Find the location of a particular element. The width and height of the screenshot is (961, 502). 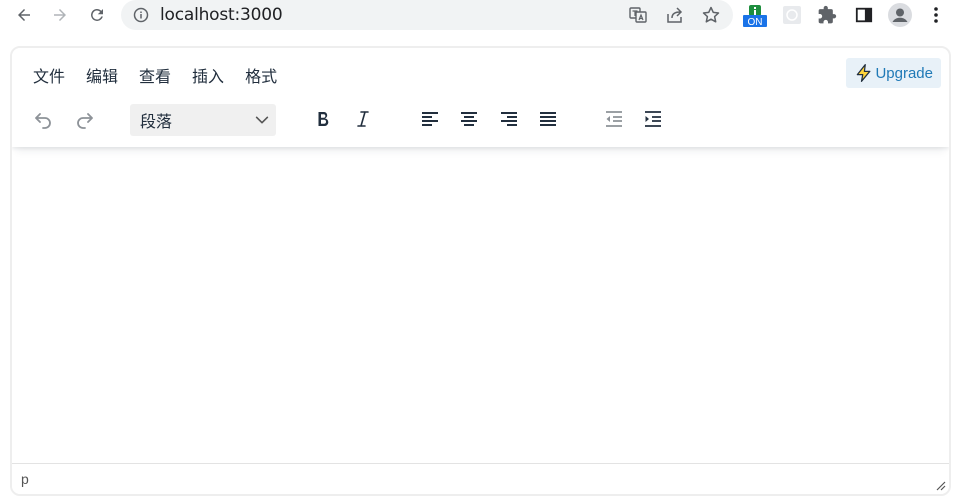

indent-button is located at coordinates (653, 119).